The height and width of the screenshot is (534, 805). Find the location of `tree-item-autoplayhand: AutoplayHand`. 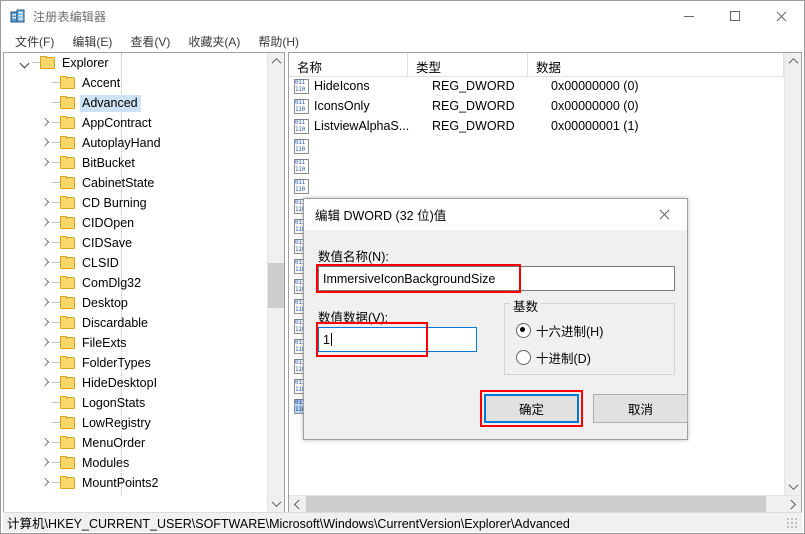

tree-item-autoplayhand: AutoplayHand is located at coordinates (135, 143).